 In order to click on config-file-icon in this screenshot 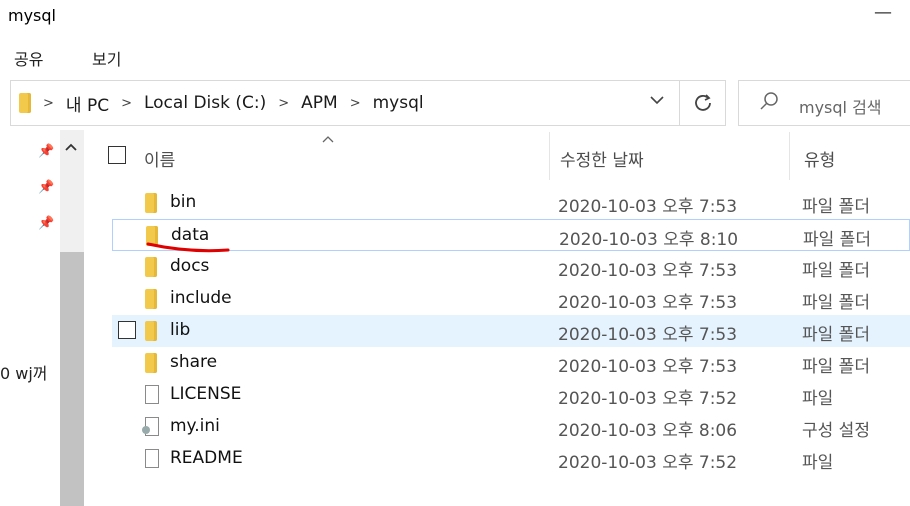, I will do `click(150, 428)`.